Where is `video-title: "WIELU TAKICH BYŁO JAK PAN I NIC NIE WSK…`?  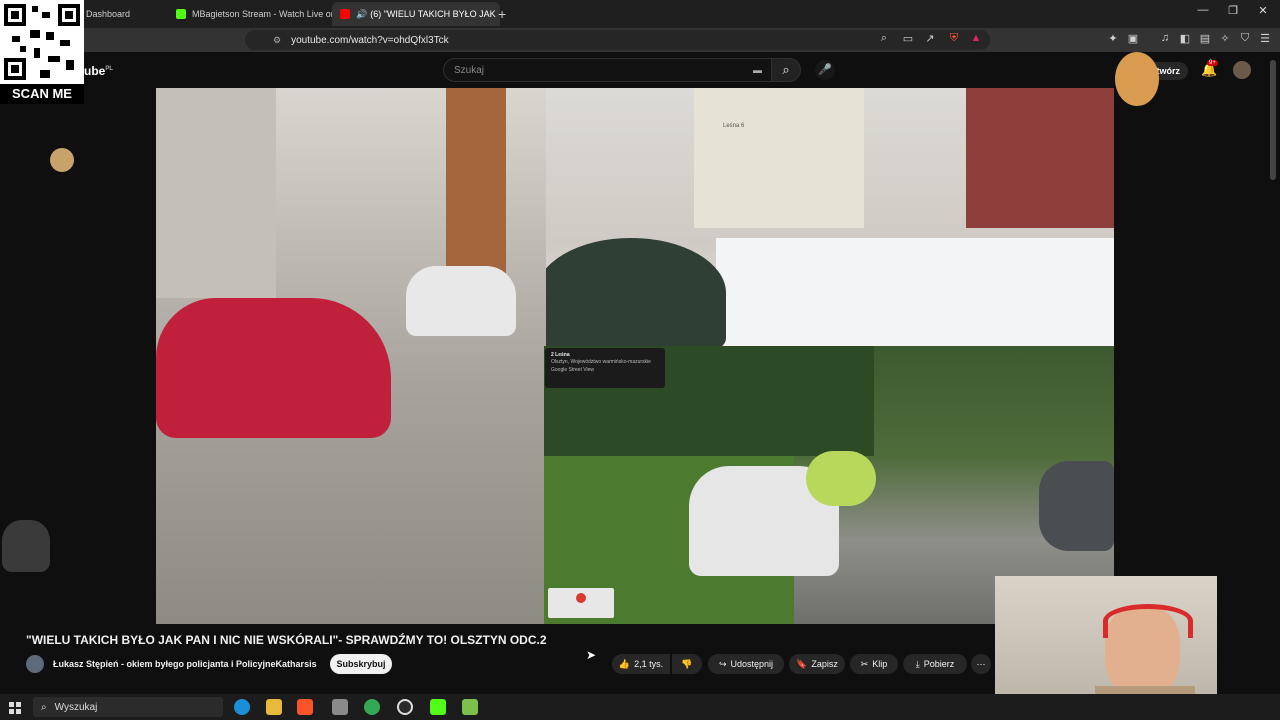
video-title: "WIELU TAKICH BYŁO JAK PAN I NIC NIE WSK… is located at coordinates (286, 640).